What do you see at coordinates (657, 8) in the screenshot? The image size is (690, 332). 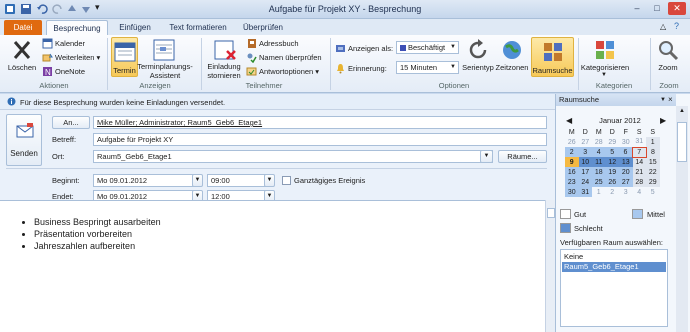 I see `maximize-button: □` at bounding box center [657, 8].